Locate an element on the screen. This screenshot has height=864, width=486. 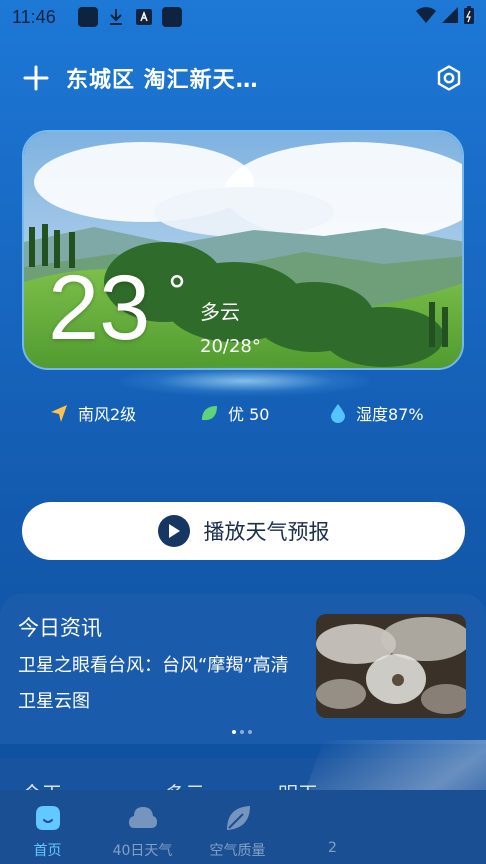
add-city-button is located at coordinates (36, 78).